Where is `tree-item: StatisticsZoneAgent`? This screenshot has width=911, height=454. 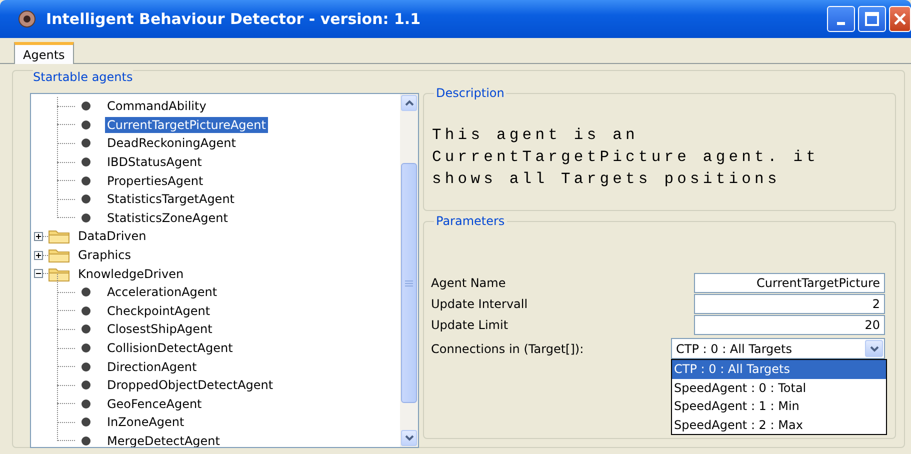 tree-item: StatisticsZoneAgent is located at coordinates (167, 218).